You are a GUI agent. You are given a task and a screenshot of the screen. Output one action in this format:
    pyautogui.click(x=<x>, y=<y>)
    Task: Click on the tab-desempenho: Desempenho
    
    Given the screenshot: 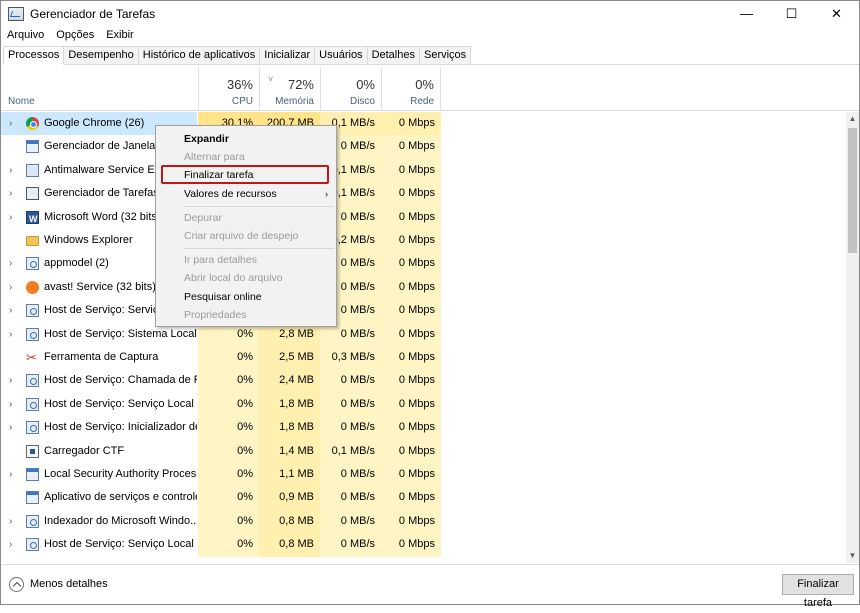 What is the action you would take?
    pyautogui.click(x=101, y=55)
    